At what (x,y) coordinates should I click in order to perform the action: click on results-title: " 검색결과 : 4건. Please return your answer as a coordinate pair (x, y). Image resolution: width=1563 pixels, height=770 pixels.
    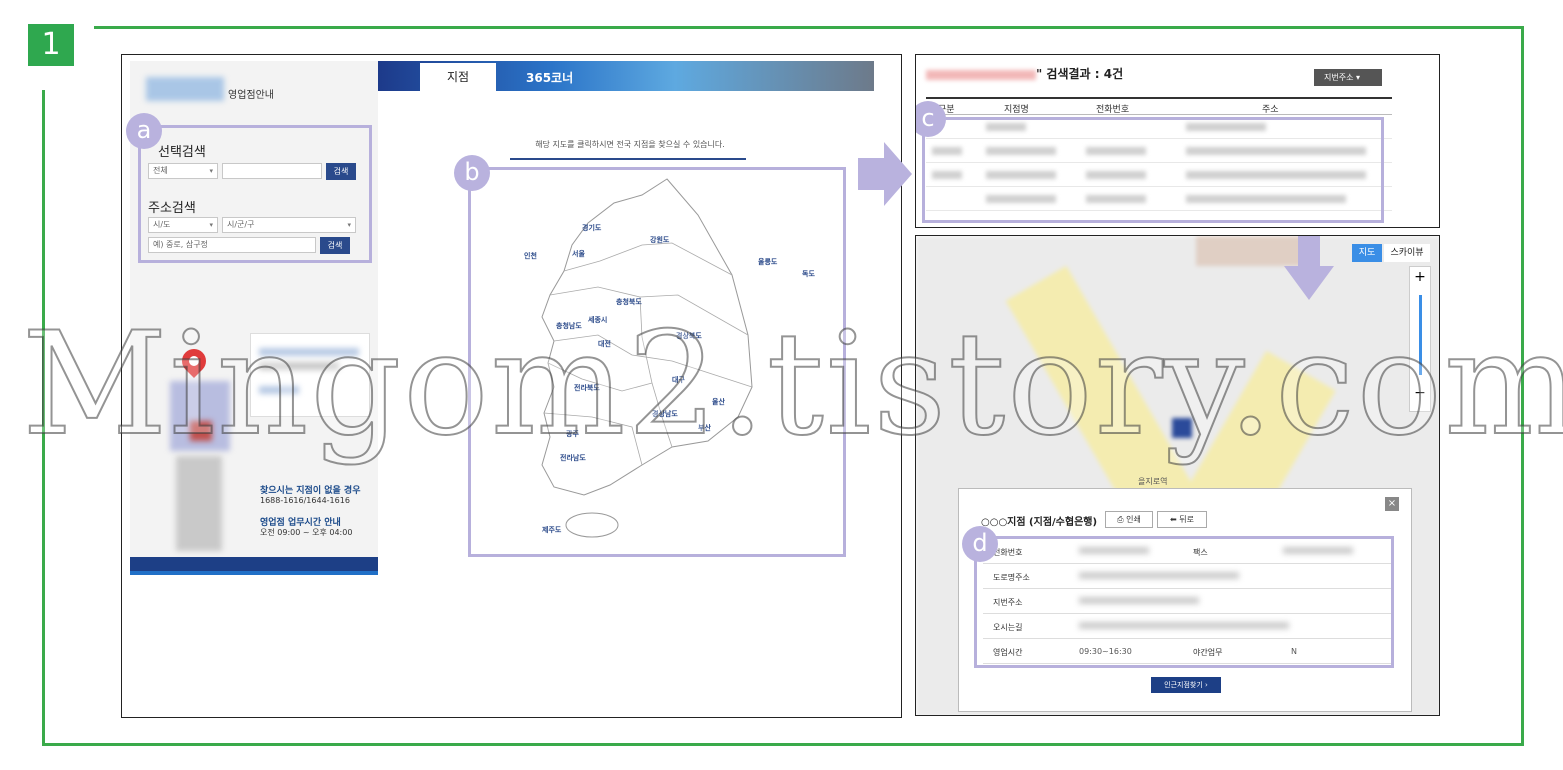
    Looking at the image, I should click on (1024, 73).